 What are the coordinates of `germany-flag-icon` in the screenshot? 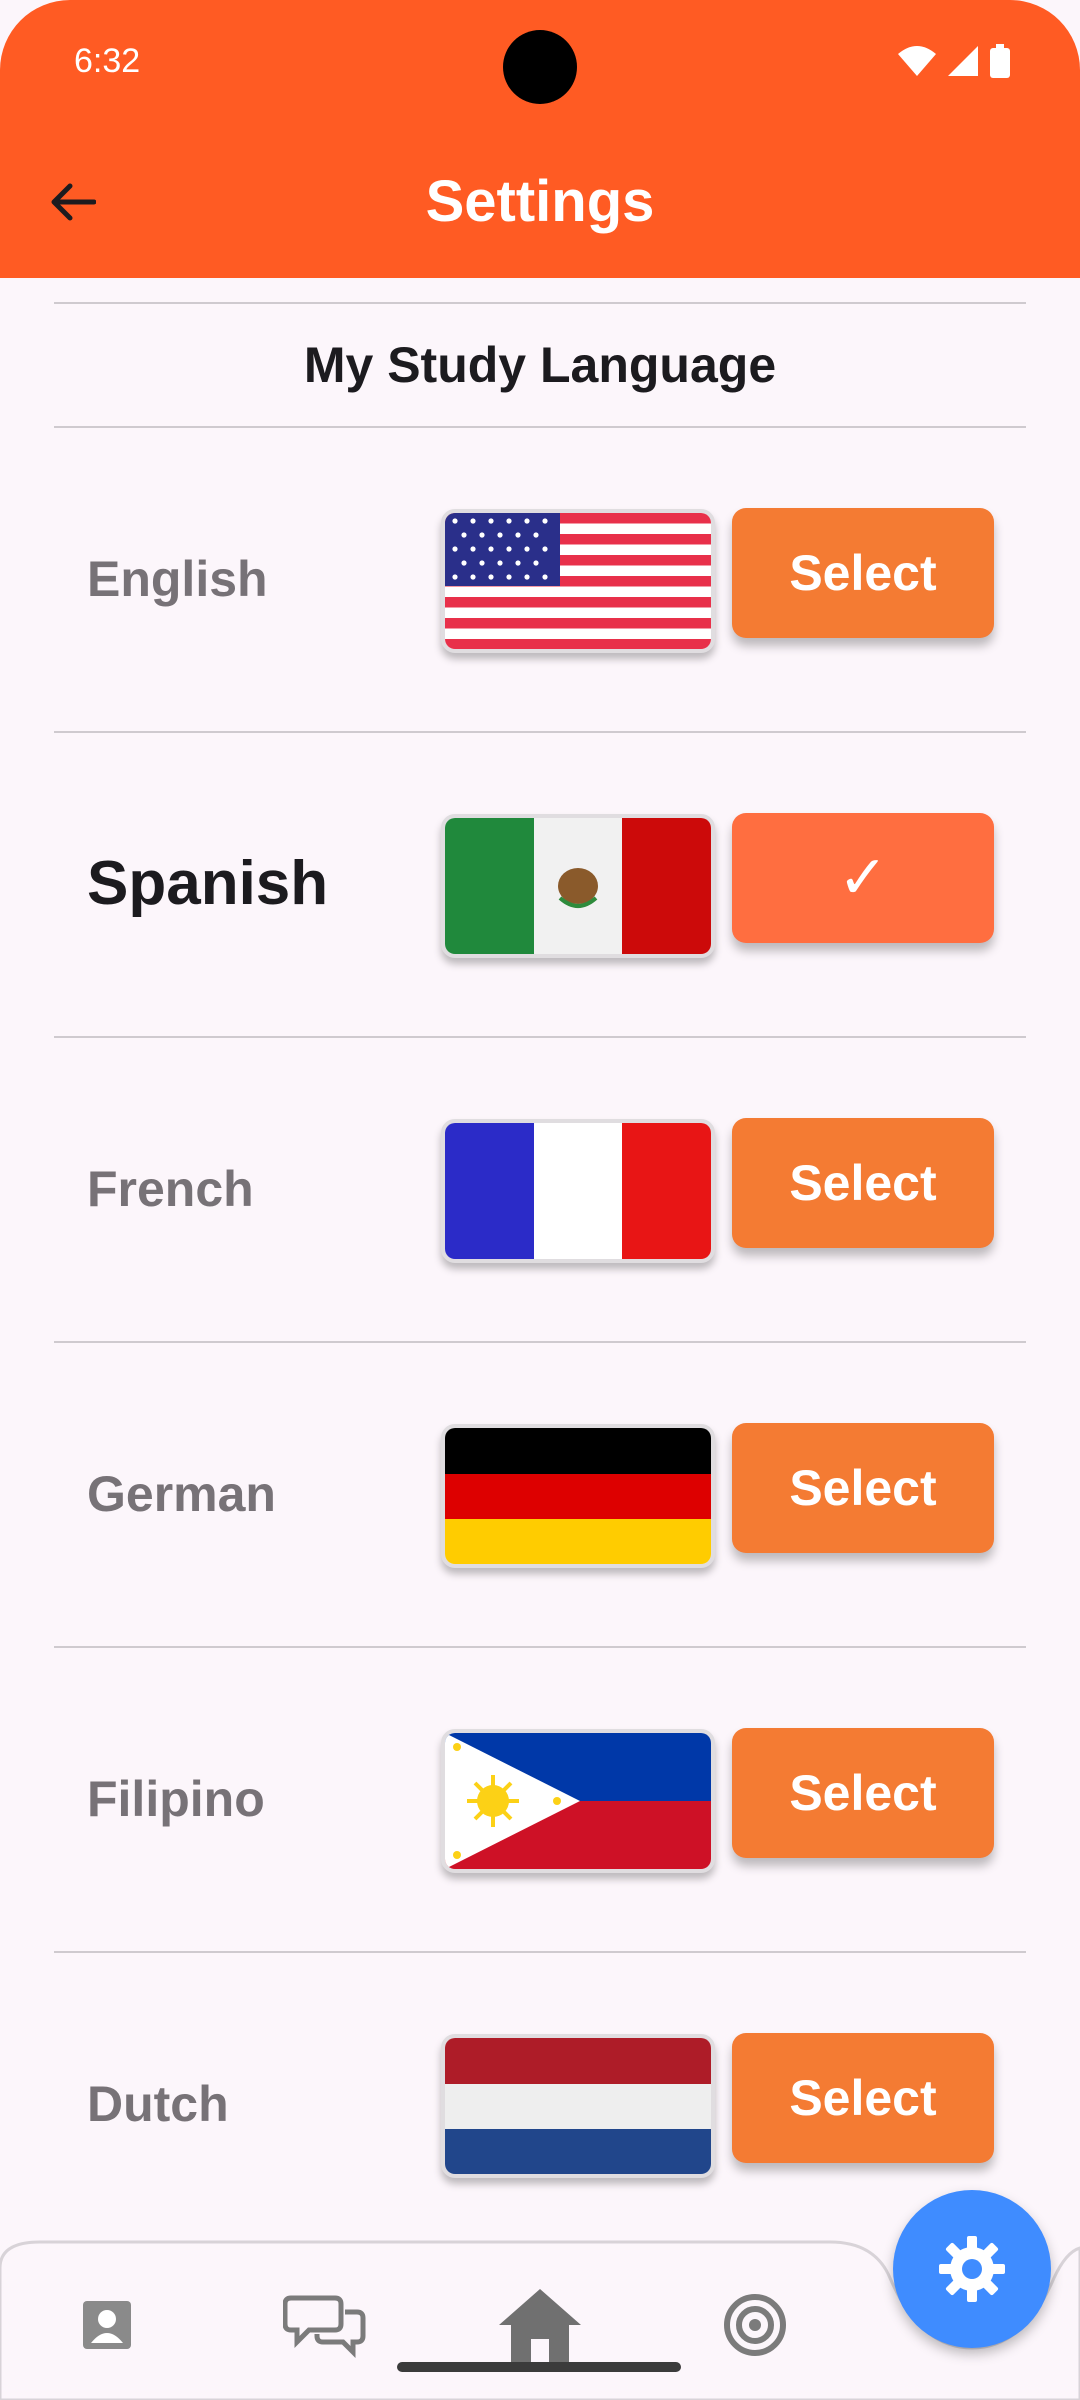 It's located at (578, 1496).